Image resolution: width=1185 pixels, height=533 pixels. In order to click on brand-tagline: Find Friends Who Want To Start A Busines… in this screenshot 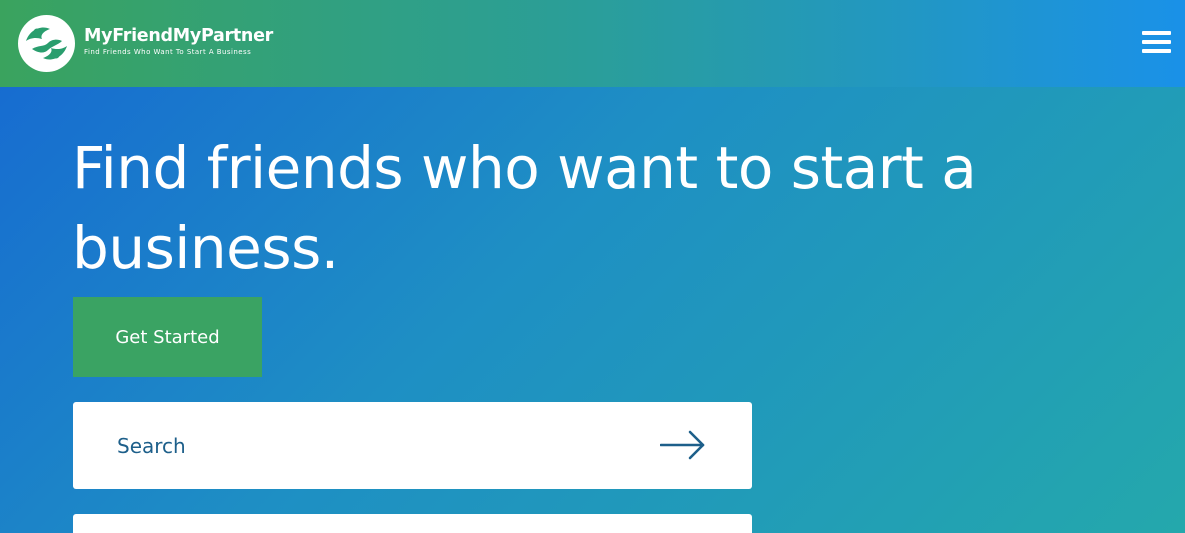, I will do `click(168, 52)`.